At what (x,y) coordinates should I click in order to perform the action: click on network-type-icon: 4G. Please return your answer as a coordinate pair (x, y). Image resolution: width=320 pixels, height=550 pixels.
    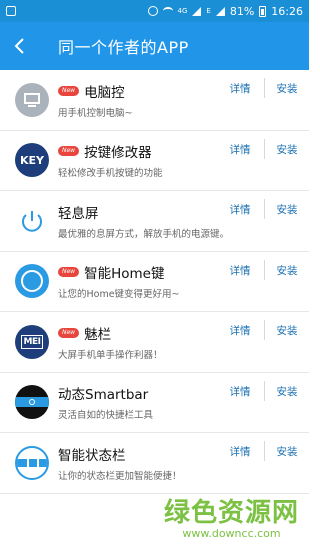
    Looking at the image, I should click on (182, 10).